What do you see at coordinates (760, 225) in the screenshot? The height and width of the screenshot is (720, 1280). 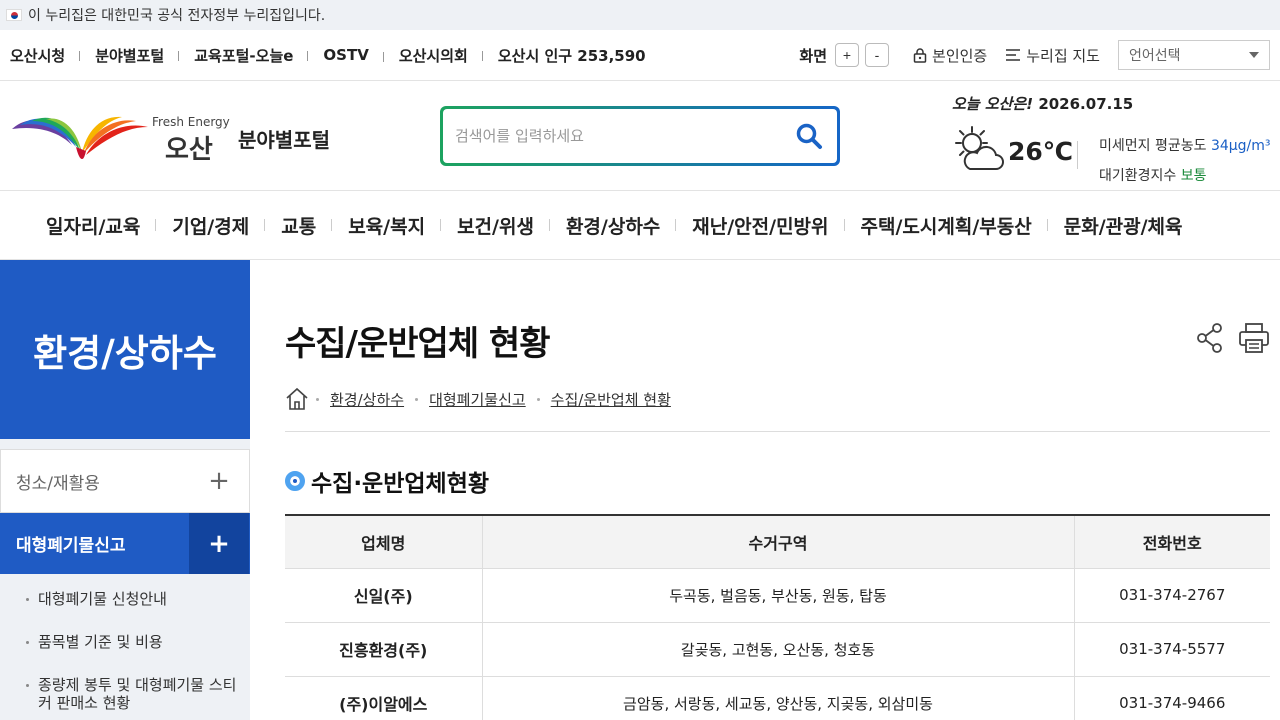 I see `nav-disaster-safety: 재난/안전/민방위` at bounding box center [760, 225].